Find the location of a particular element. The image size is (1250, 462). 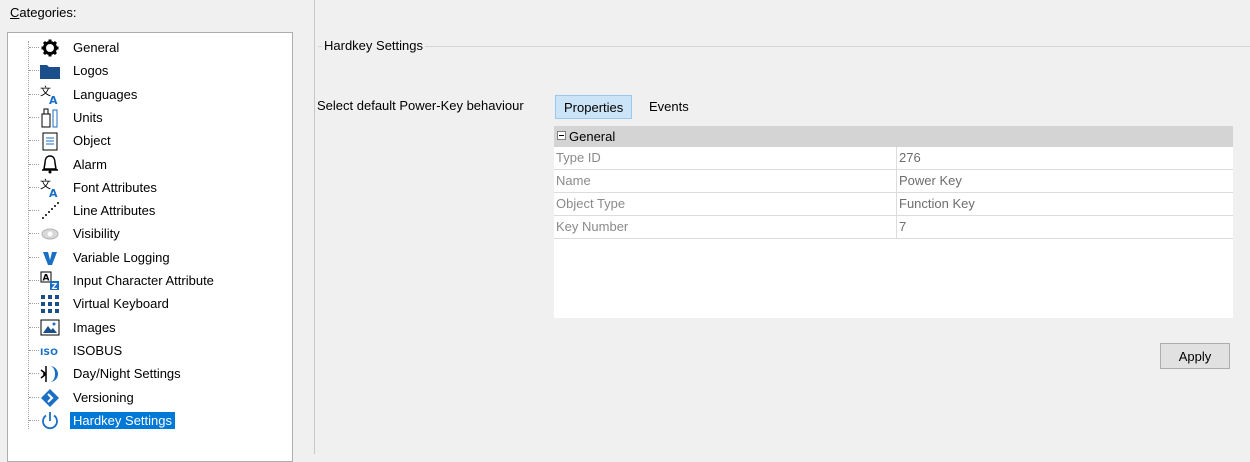

tree-item-images: Images is located at coordinates (148, 327).